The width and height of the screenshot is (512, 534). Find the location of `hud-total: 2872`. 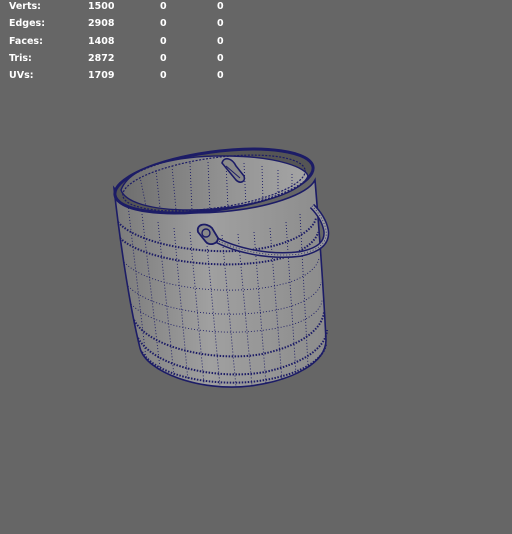

hud-total: 2872 is located at coordinates (101, 58).